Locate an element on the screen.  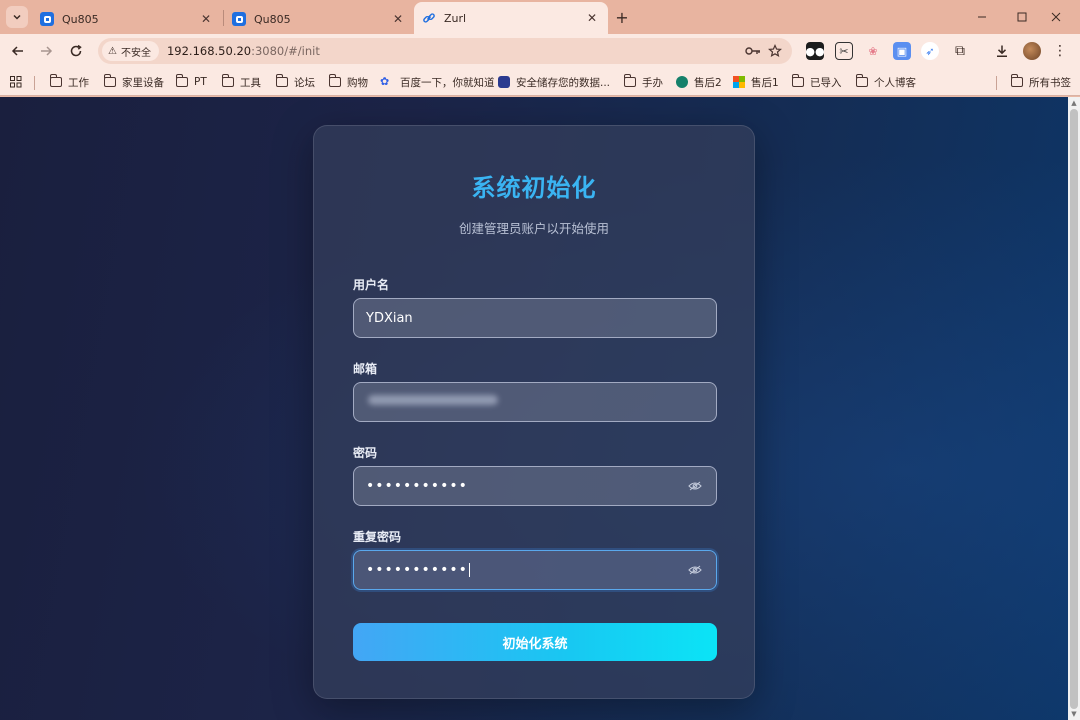
page-scrollbar: ▲ ▼ is located at coordinates (1074, 408).